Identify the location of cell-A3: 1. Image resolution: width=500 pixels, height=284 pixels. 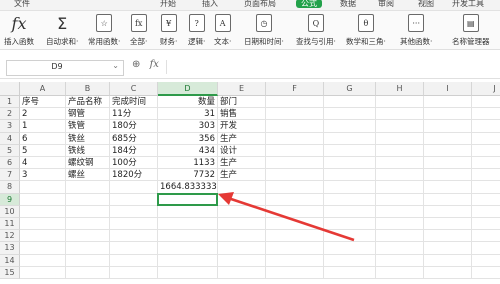
(43, 126).